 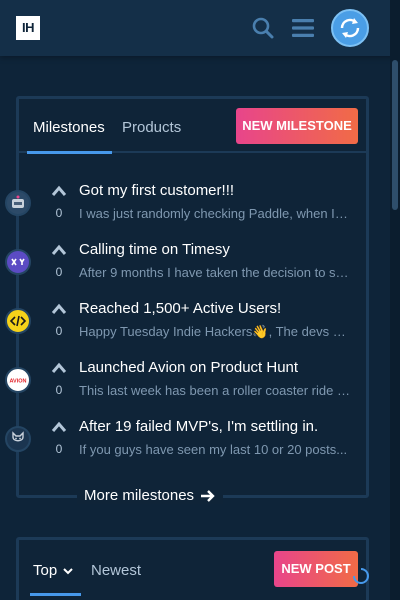 I want to click on tab-products: Products, so click(x=151, y=127).